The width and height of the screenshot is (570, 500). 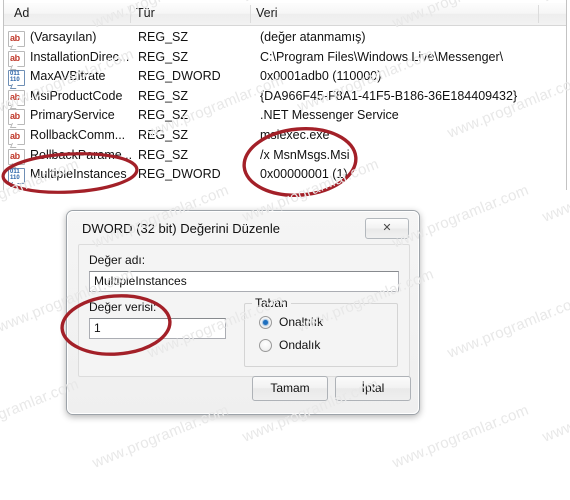 I want to click on value-name-text: MultipleInstances, so click(x=140, y=281).